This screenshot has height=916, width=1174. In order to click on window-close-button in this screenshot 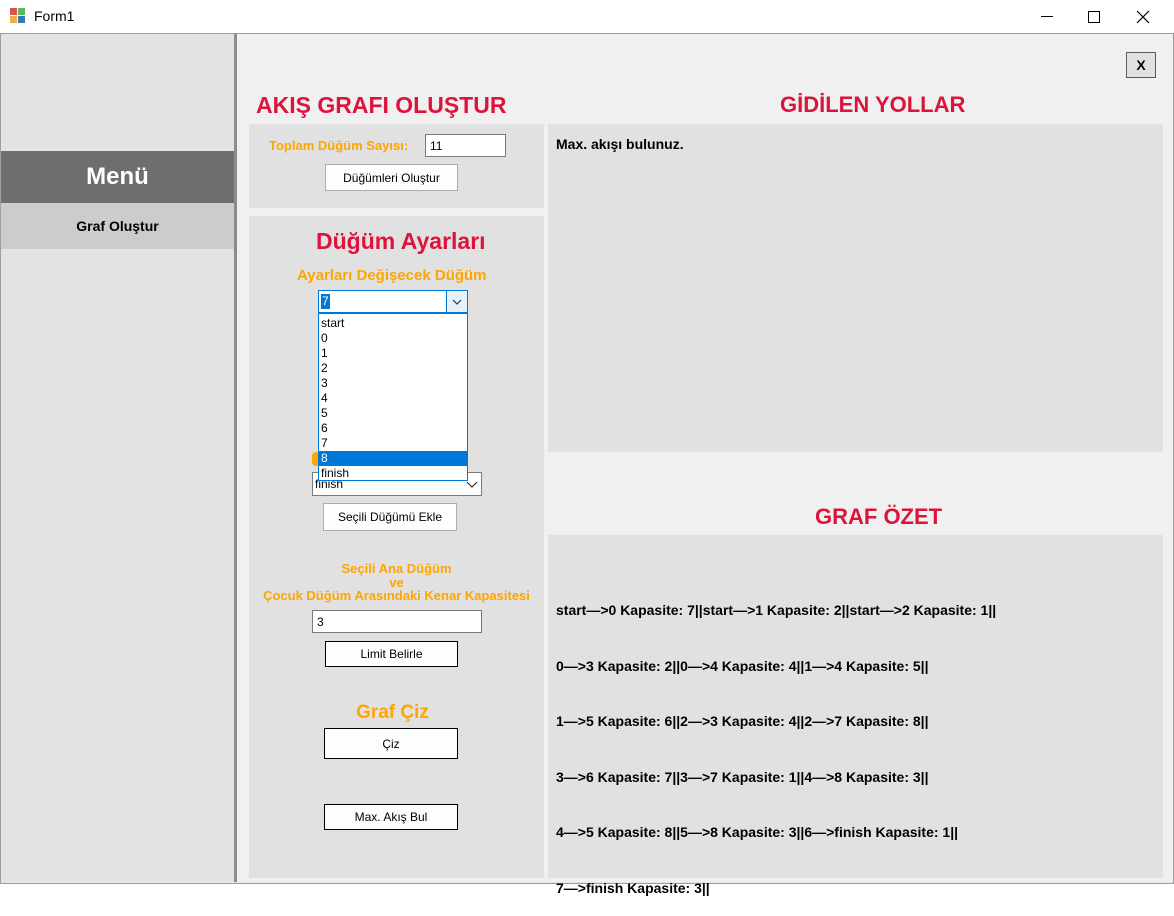, I will do `click(1143, 16)`.